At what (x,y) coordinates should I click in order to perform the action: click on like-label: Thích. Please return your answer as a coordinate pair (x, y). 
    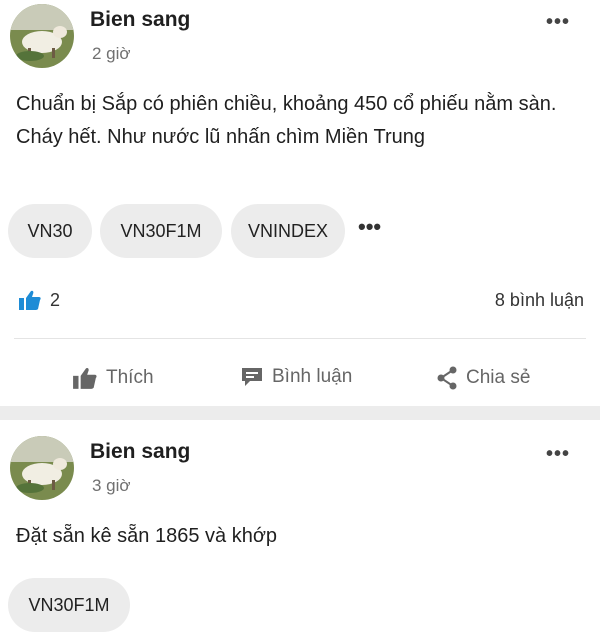
    Looking at the image, I should click on (130, 377).